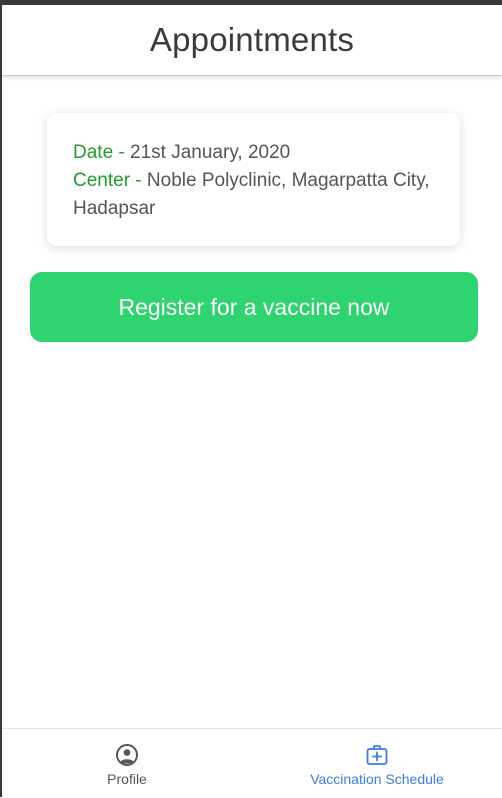 This screenshot has width=502, height=798. Describe the element at coordinates (127, 755) in the screenshot. I see `profile-icon` at that location.